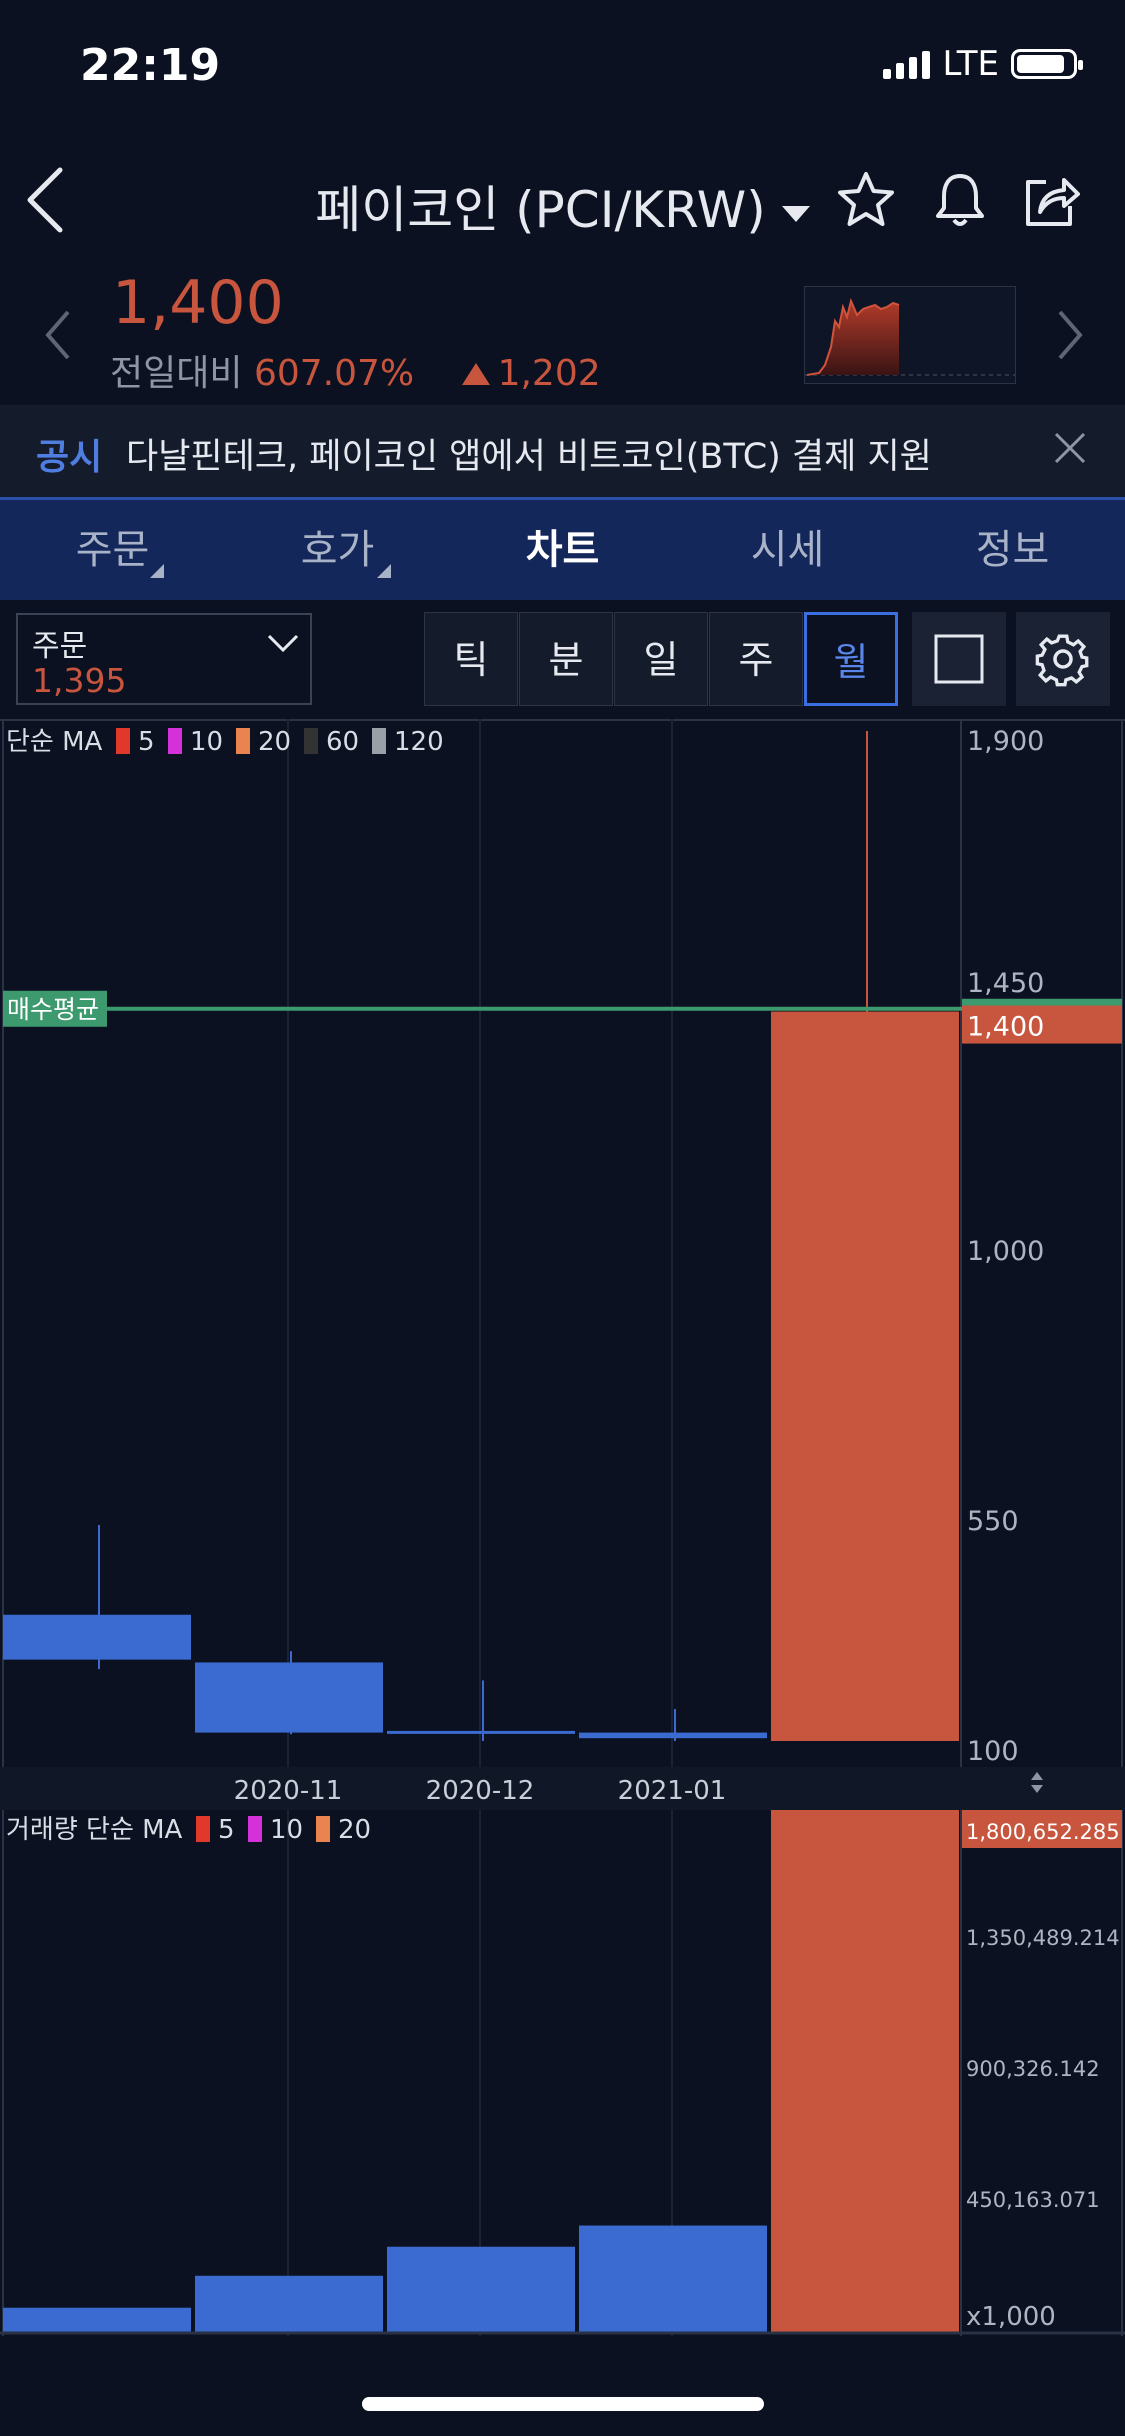 This screenshot has width=1125, height=2436. I want to click on price-change: 전일대비 607.07% 1,202, so click(355, 370).